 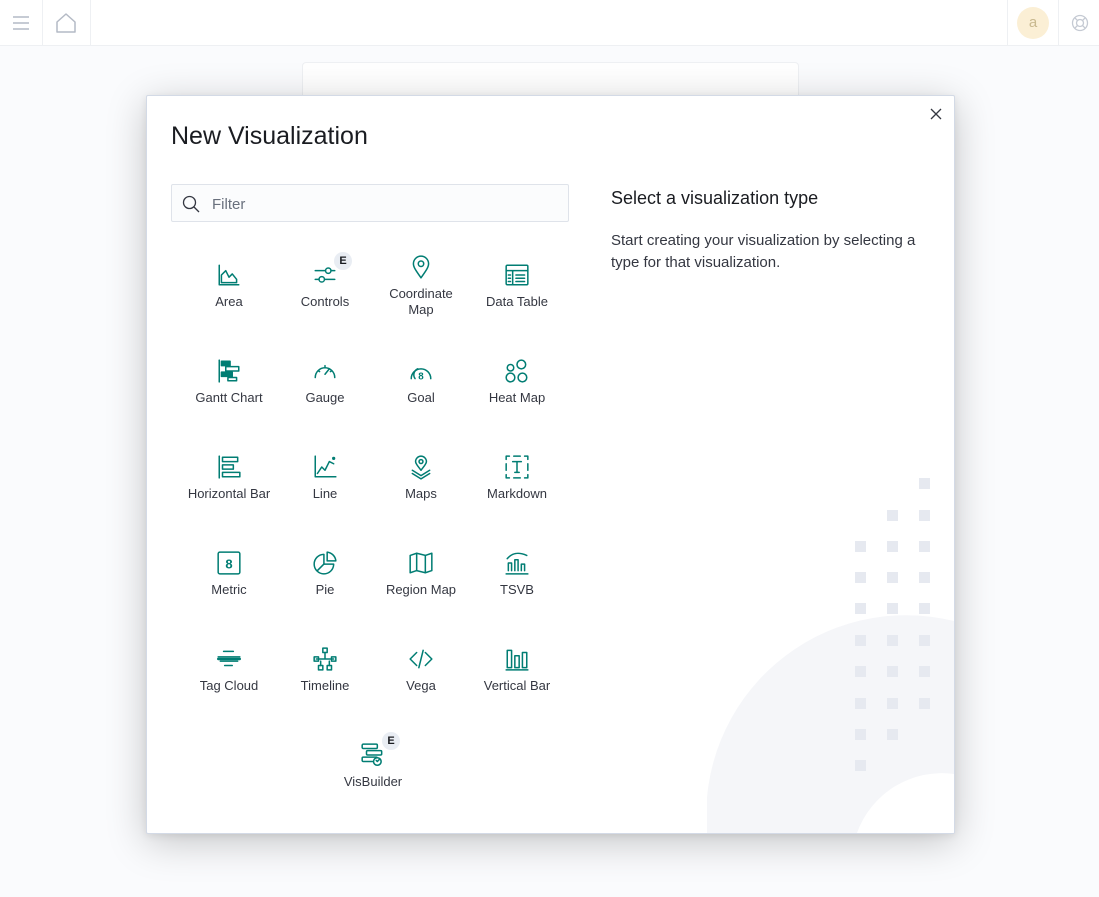 What do you see at coordinates (517, 589) in the screenshot?
I see `vis-type-label: TSVB` at bounding box center [517, 589].